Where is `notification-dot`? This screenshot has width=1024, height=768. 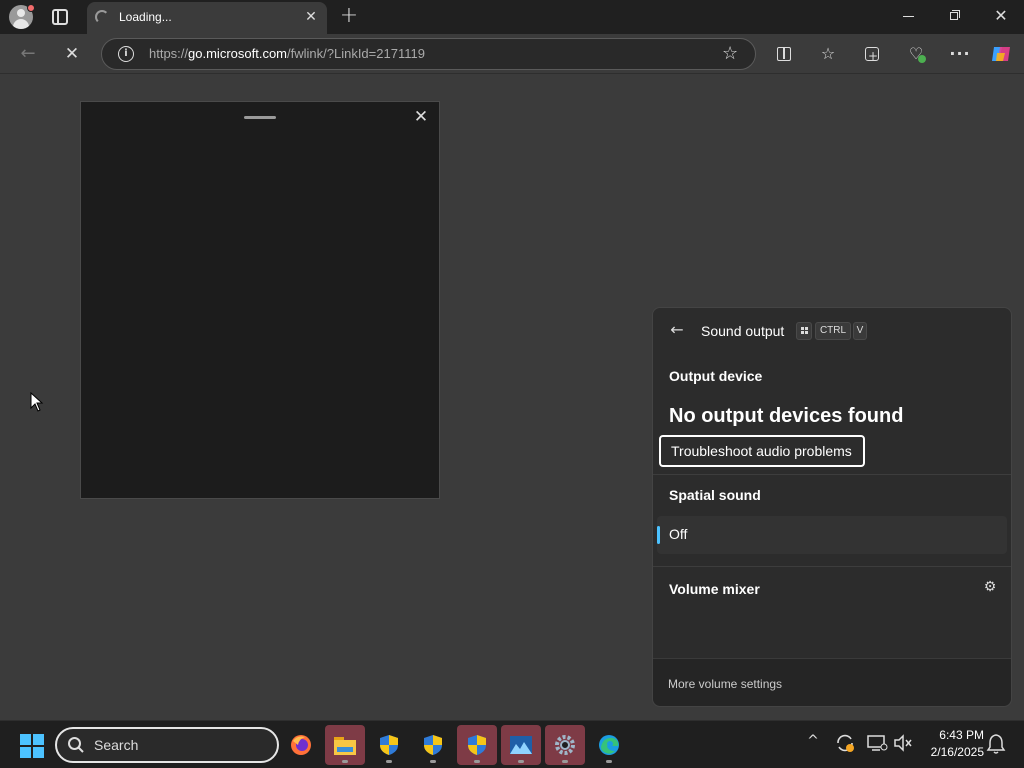 notification-dot is located at coordinates (31, 8).